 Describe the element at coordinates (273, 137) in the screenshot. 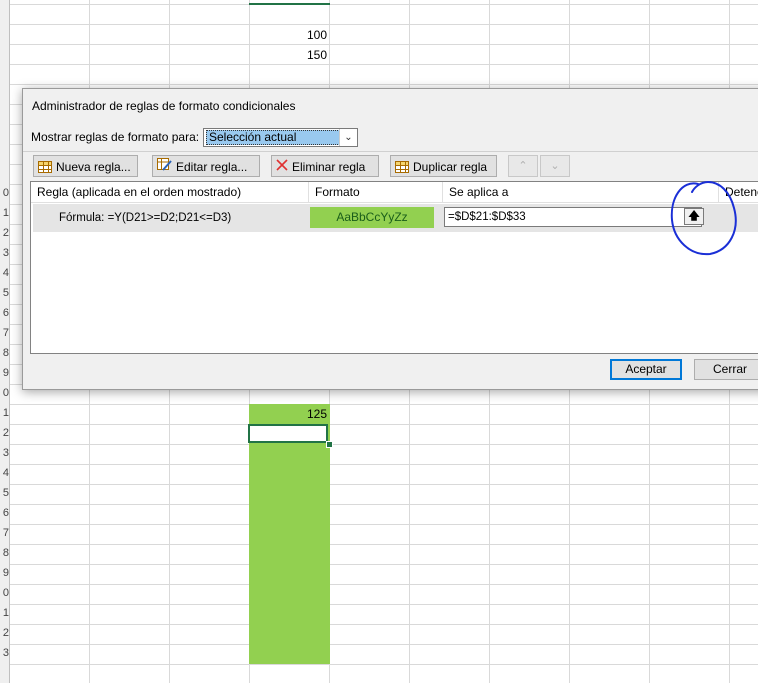

I see `show-rules-selected-value: Selección actual` at that location.